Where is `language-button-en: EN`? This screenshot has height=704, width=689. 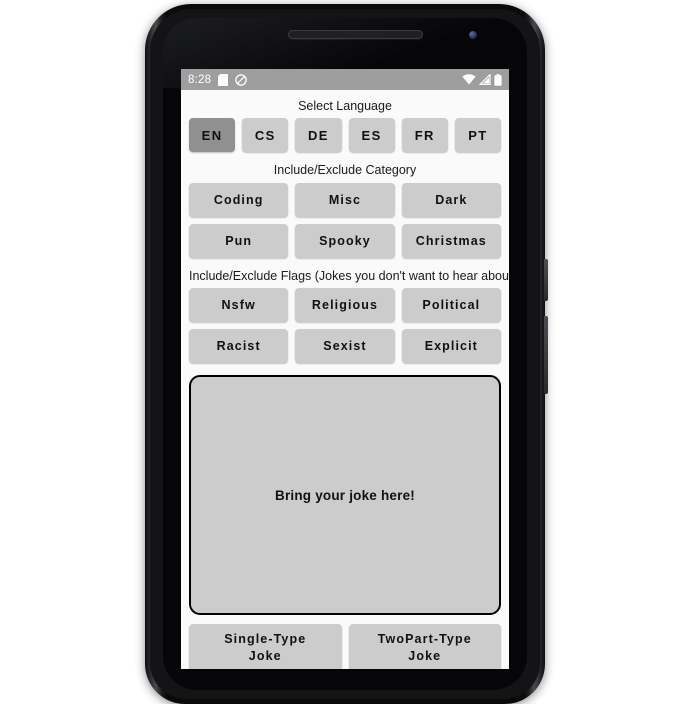 language-button-en: EN is located at coordinates (212, 135).